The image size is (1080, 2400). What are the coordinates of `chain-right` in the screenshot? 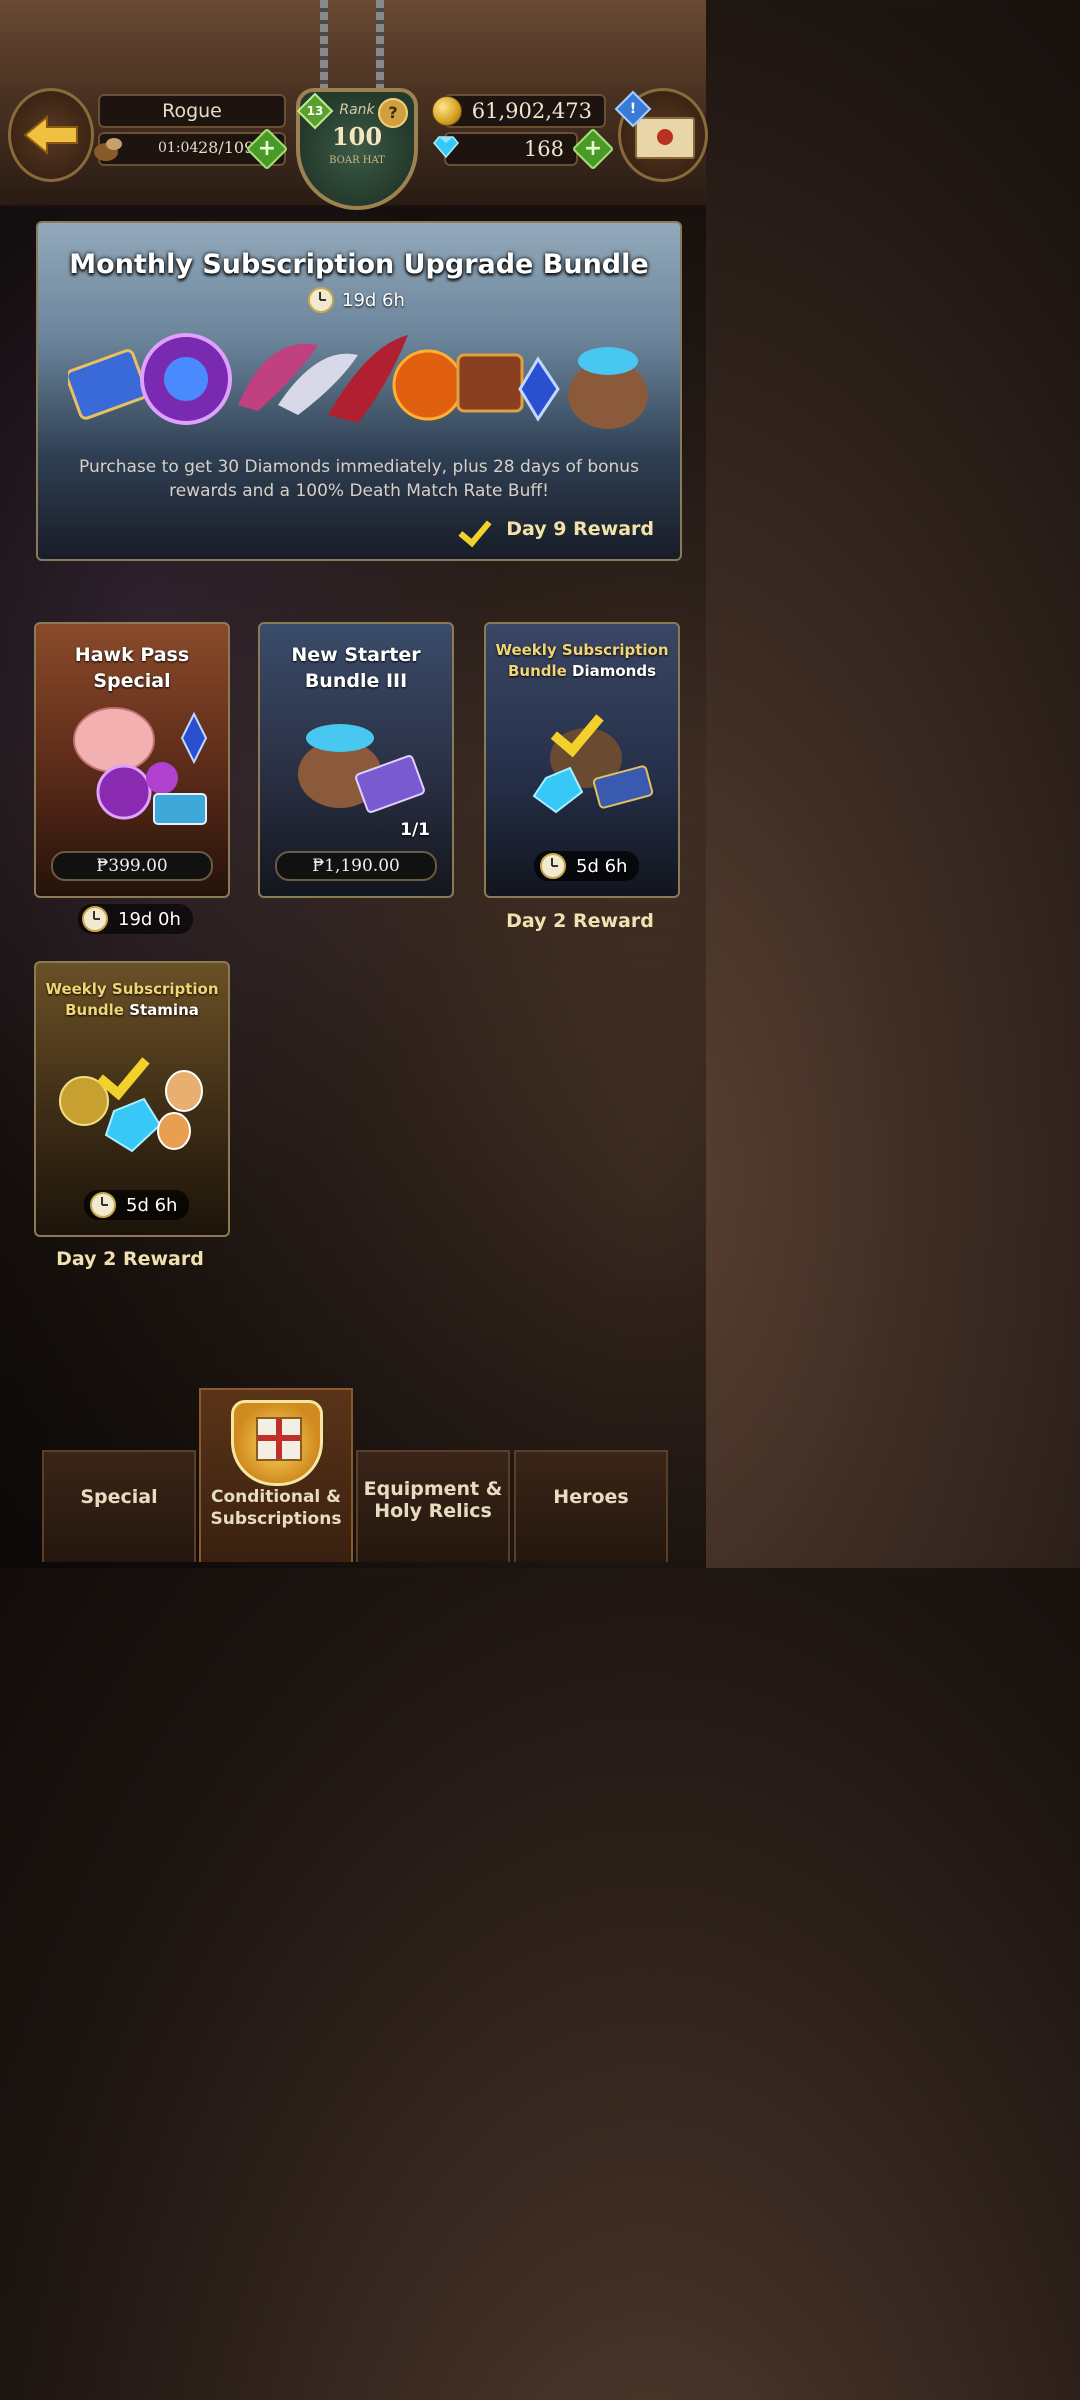 It's located at (380, 47).